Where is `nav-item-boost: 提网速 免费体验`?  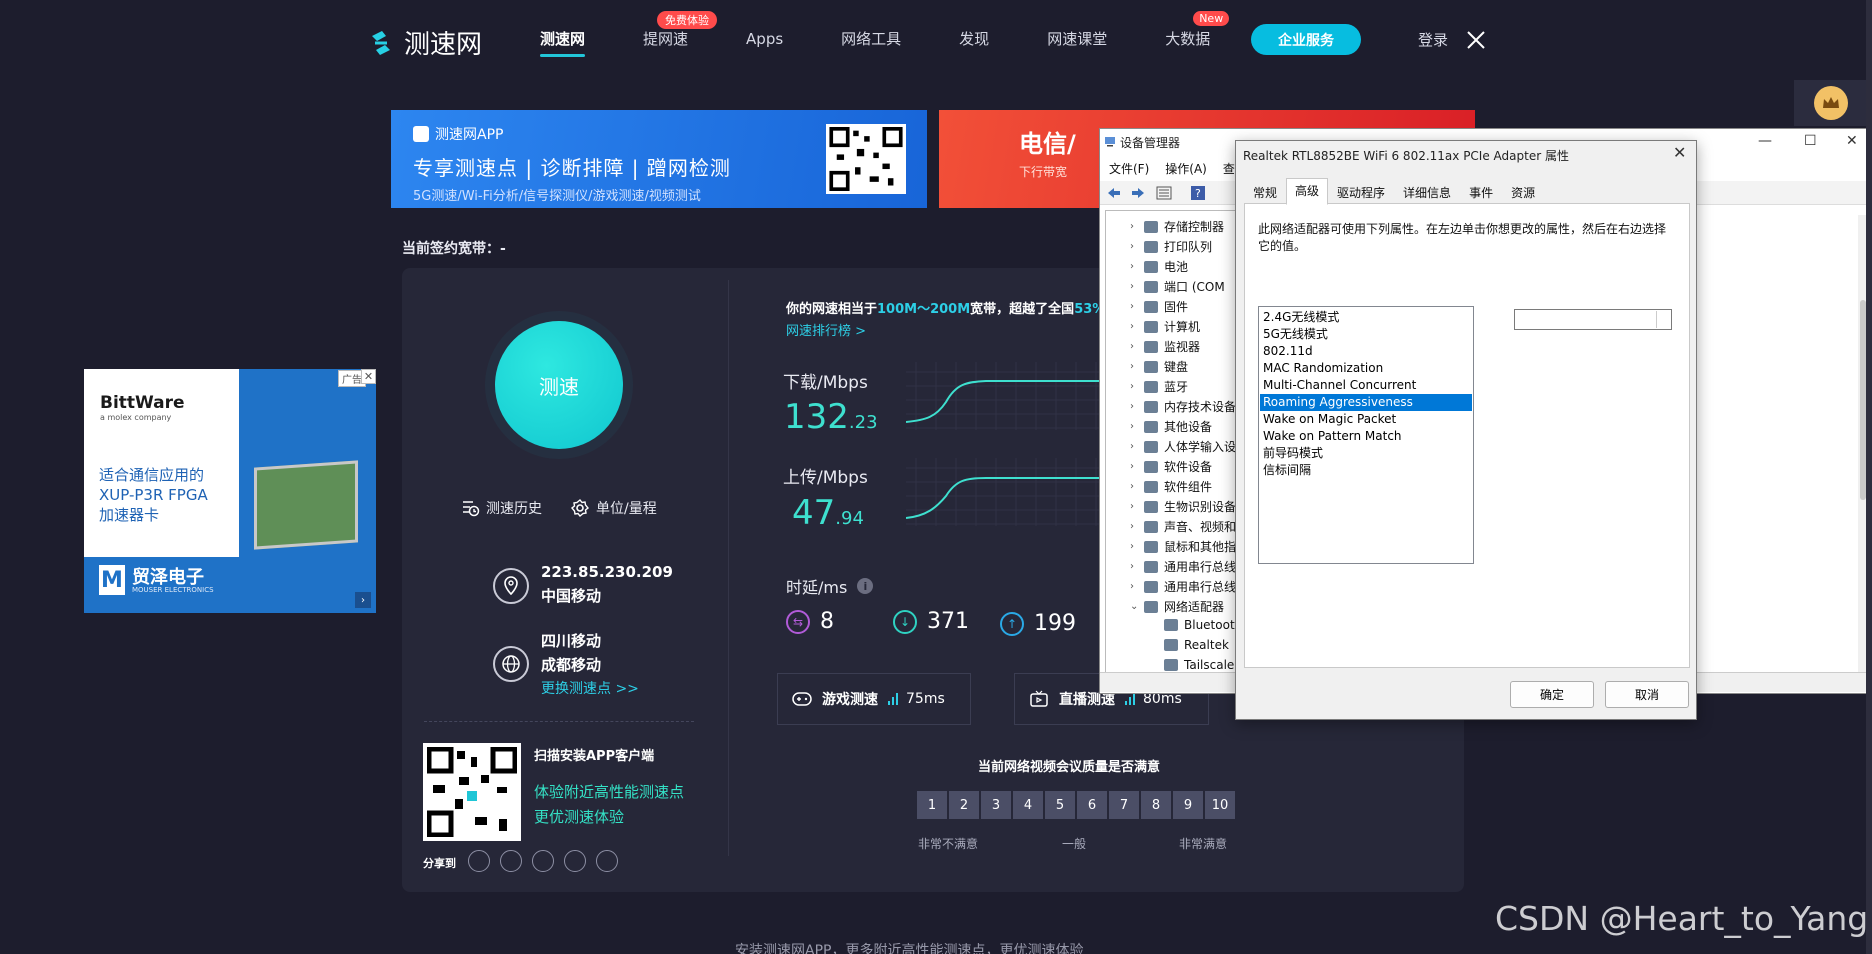
nav-item-boost: 提网速 免费体验 is located at coordinates (680, 30).